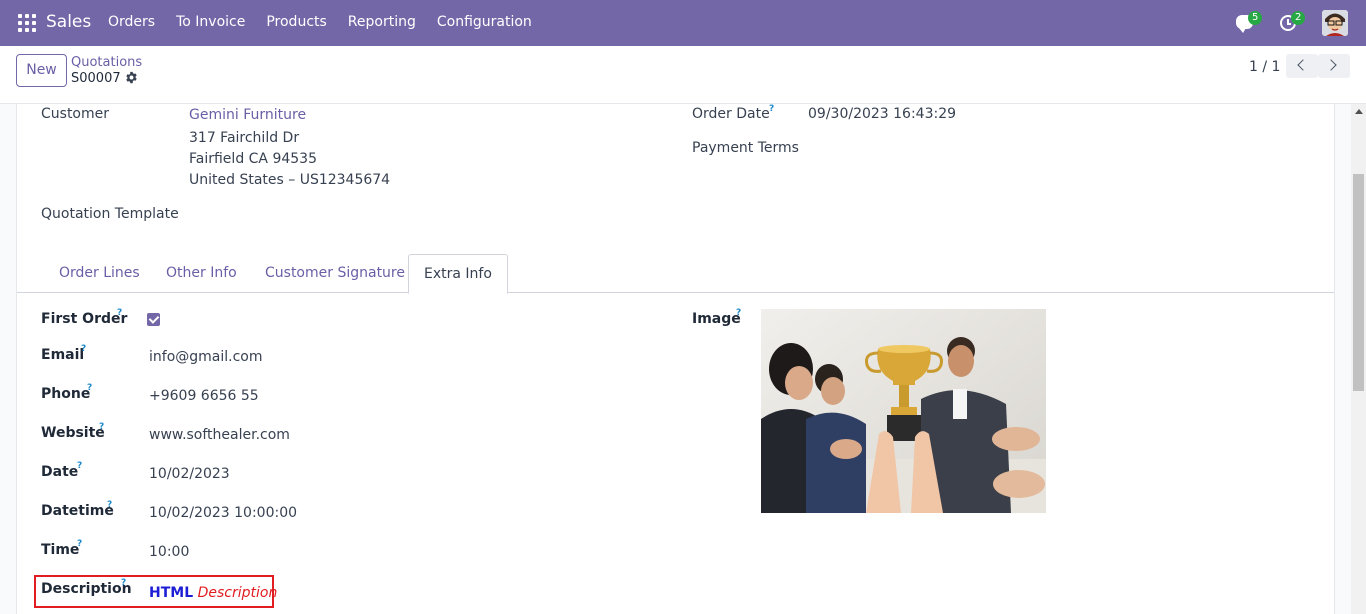  Describe the element at coordinates (60, 550) in the screenshot. I see `time-label: Time` at that location.